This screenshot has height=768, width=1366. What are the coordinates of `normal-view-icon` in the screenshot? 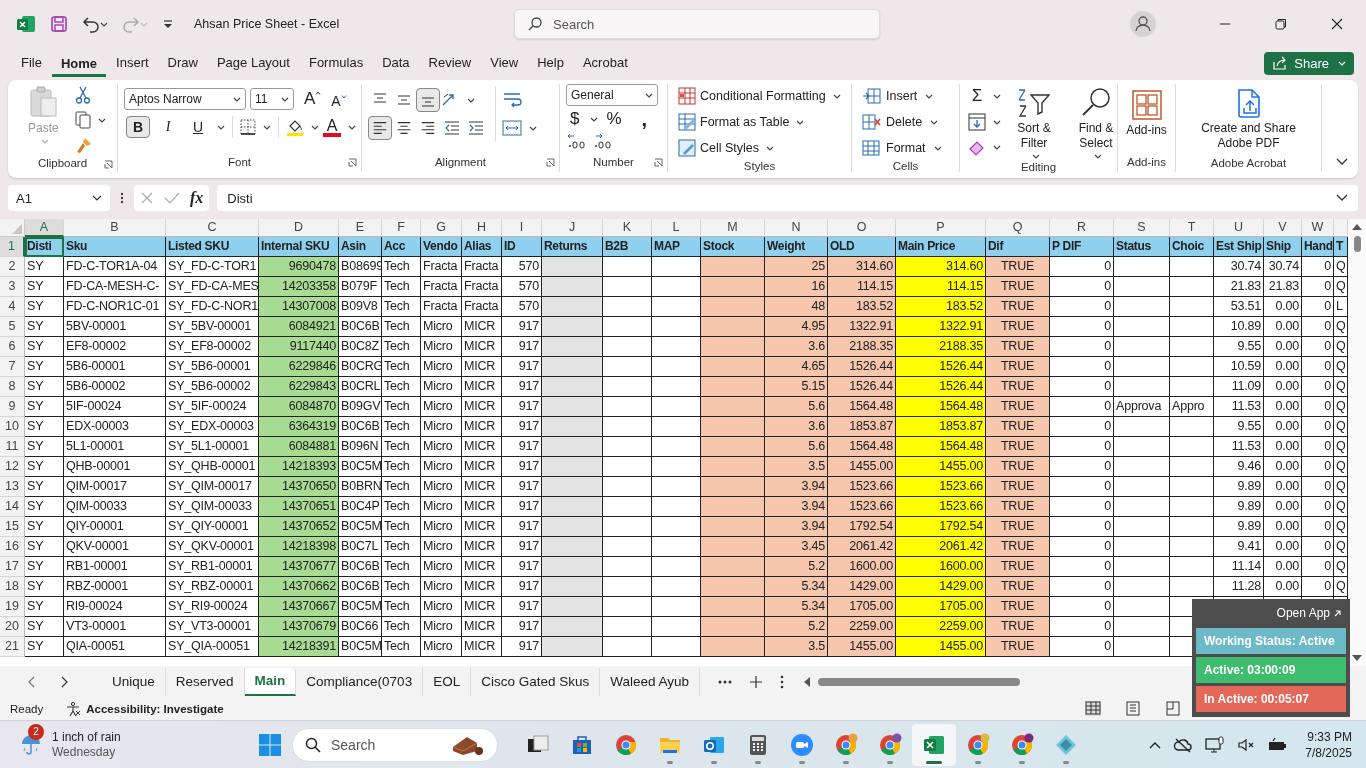 It's located at (1093, 708).